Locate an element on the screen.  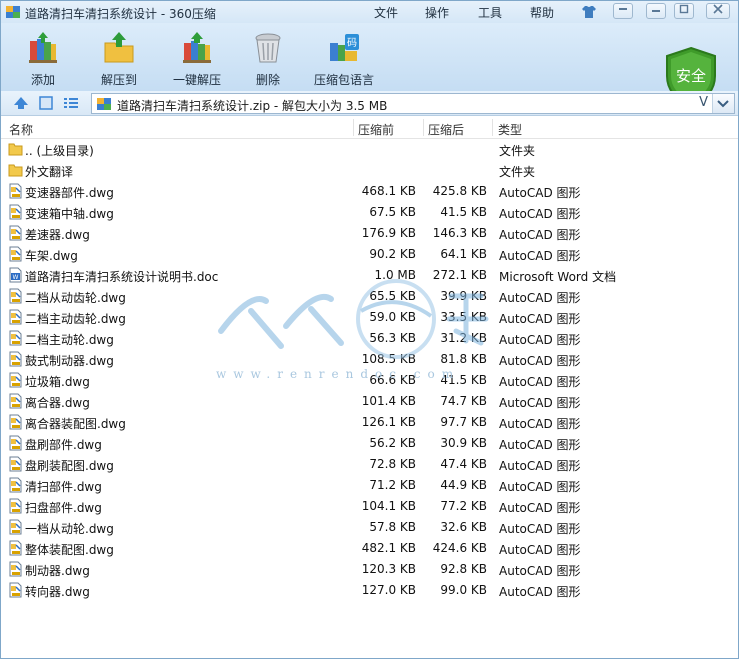
file-compressed-size: 32.6 KB is located at coordinates (463, 527).